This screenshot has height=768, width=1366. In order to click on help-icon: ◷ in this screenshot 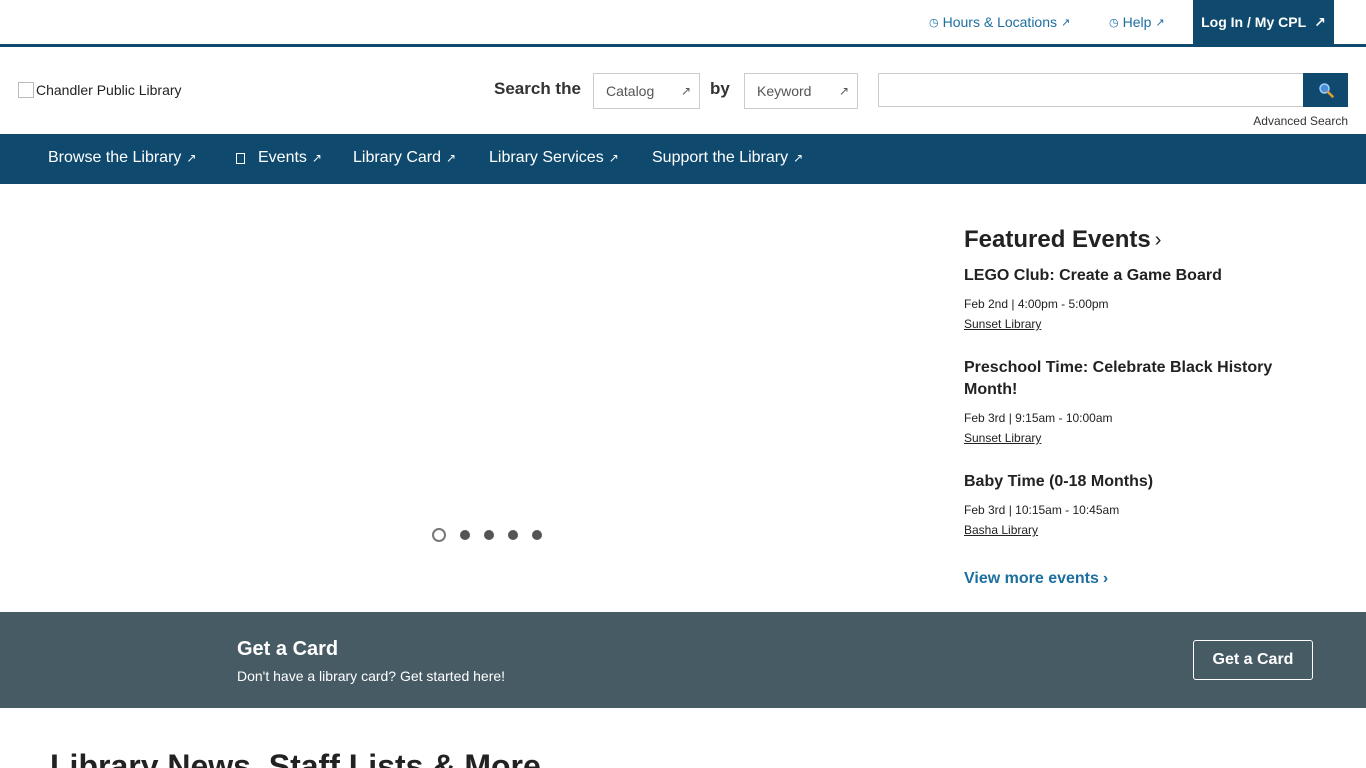, I will do `click(1114, 22)`.